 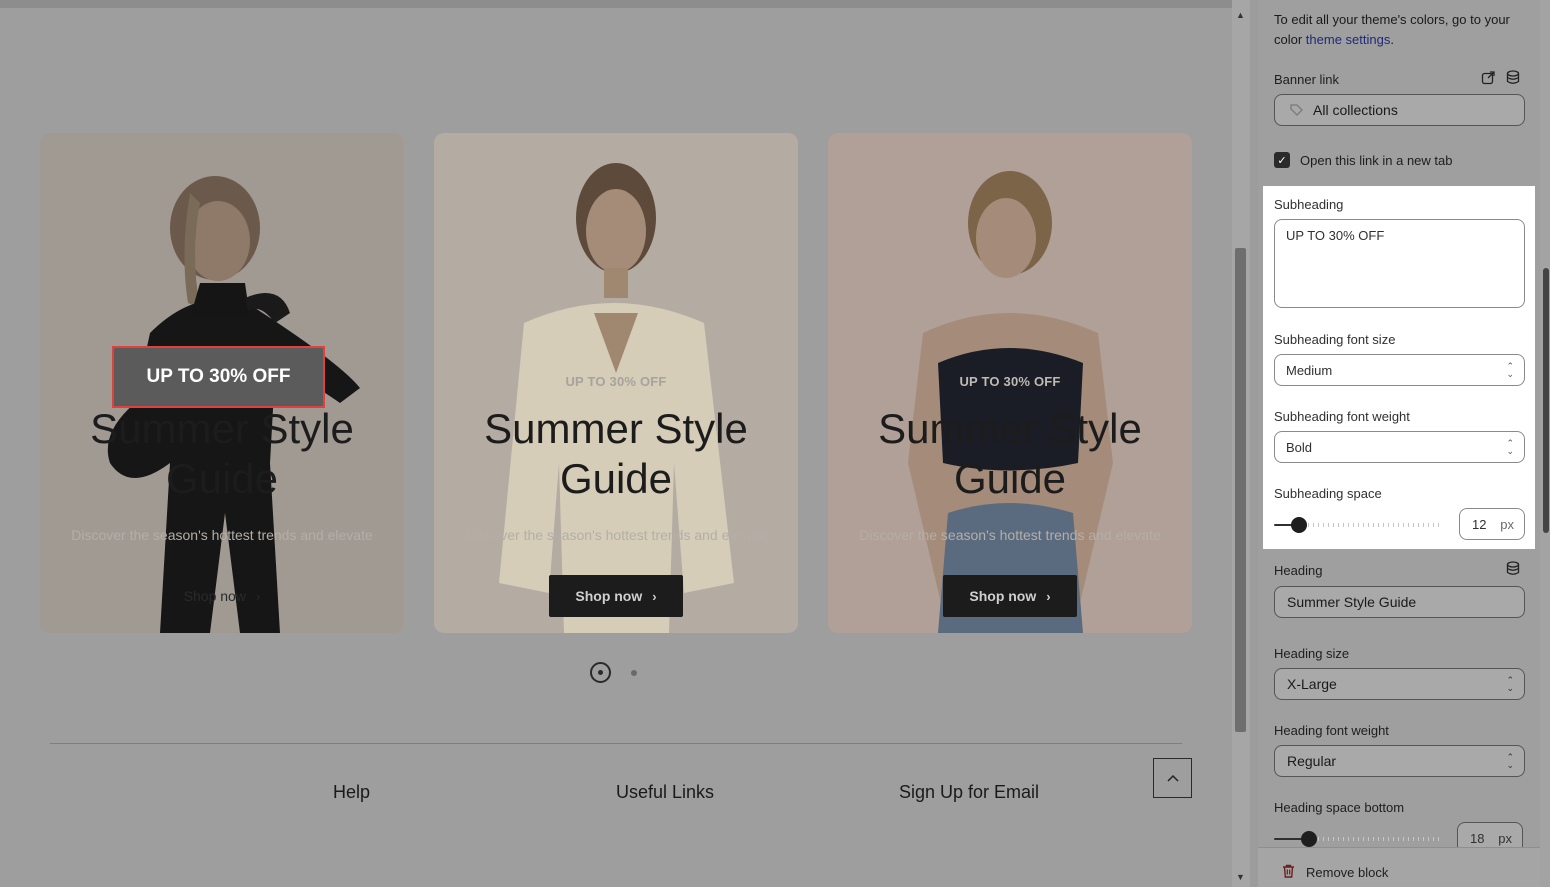 What do you see at coordinates (1399, 867) in the screenshot?
I see `panel-footer: Remove block` at bounding box center [1399, 867].